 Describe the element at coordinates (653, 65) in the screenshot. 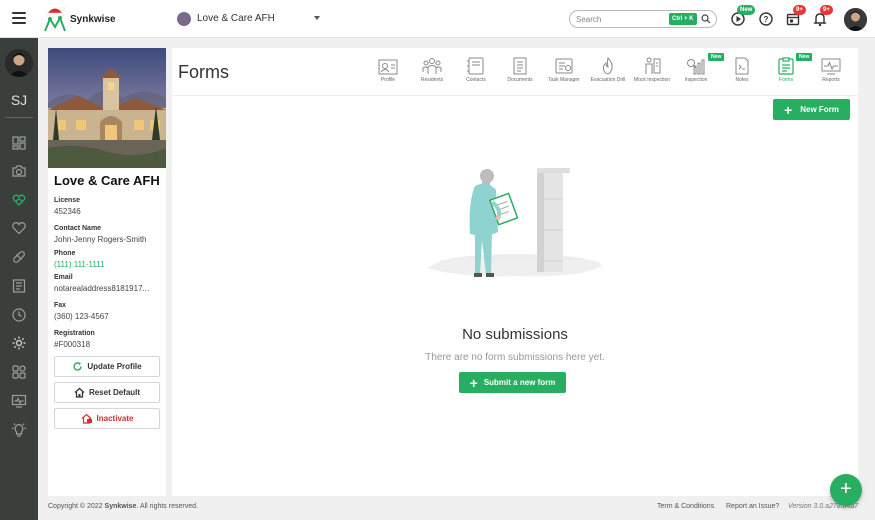

I see `mock-inspection-icon` at that location.